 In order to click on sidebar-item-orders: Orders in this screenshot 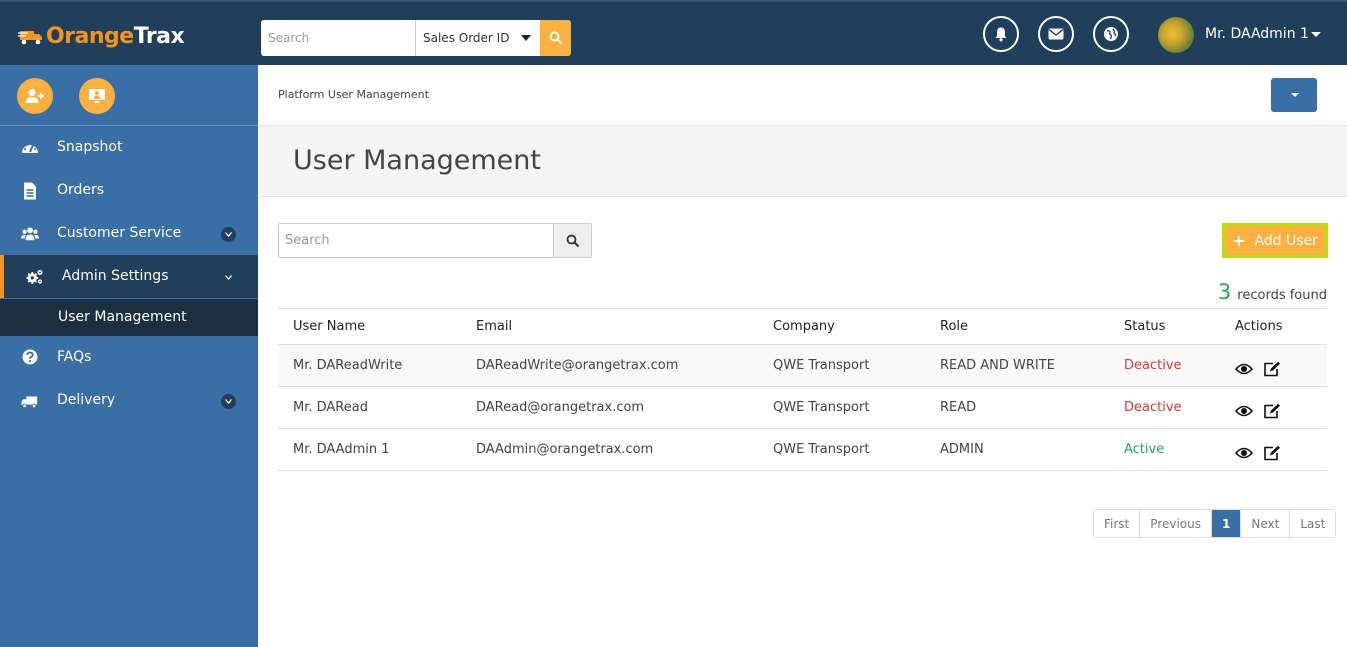, I will do `click(129, 190)`.